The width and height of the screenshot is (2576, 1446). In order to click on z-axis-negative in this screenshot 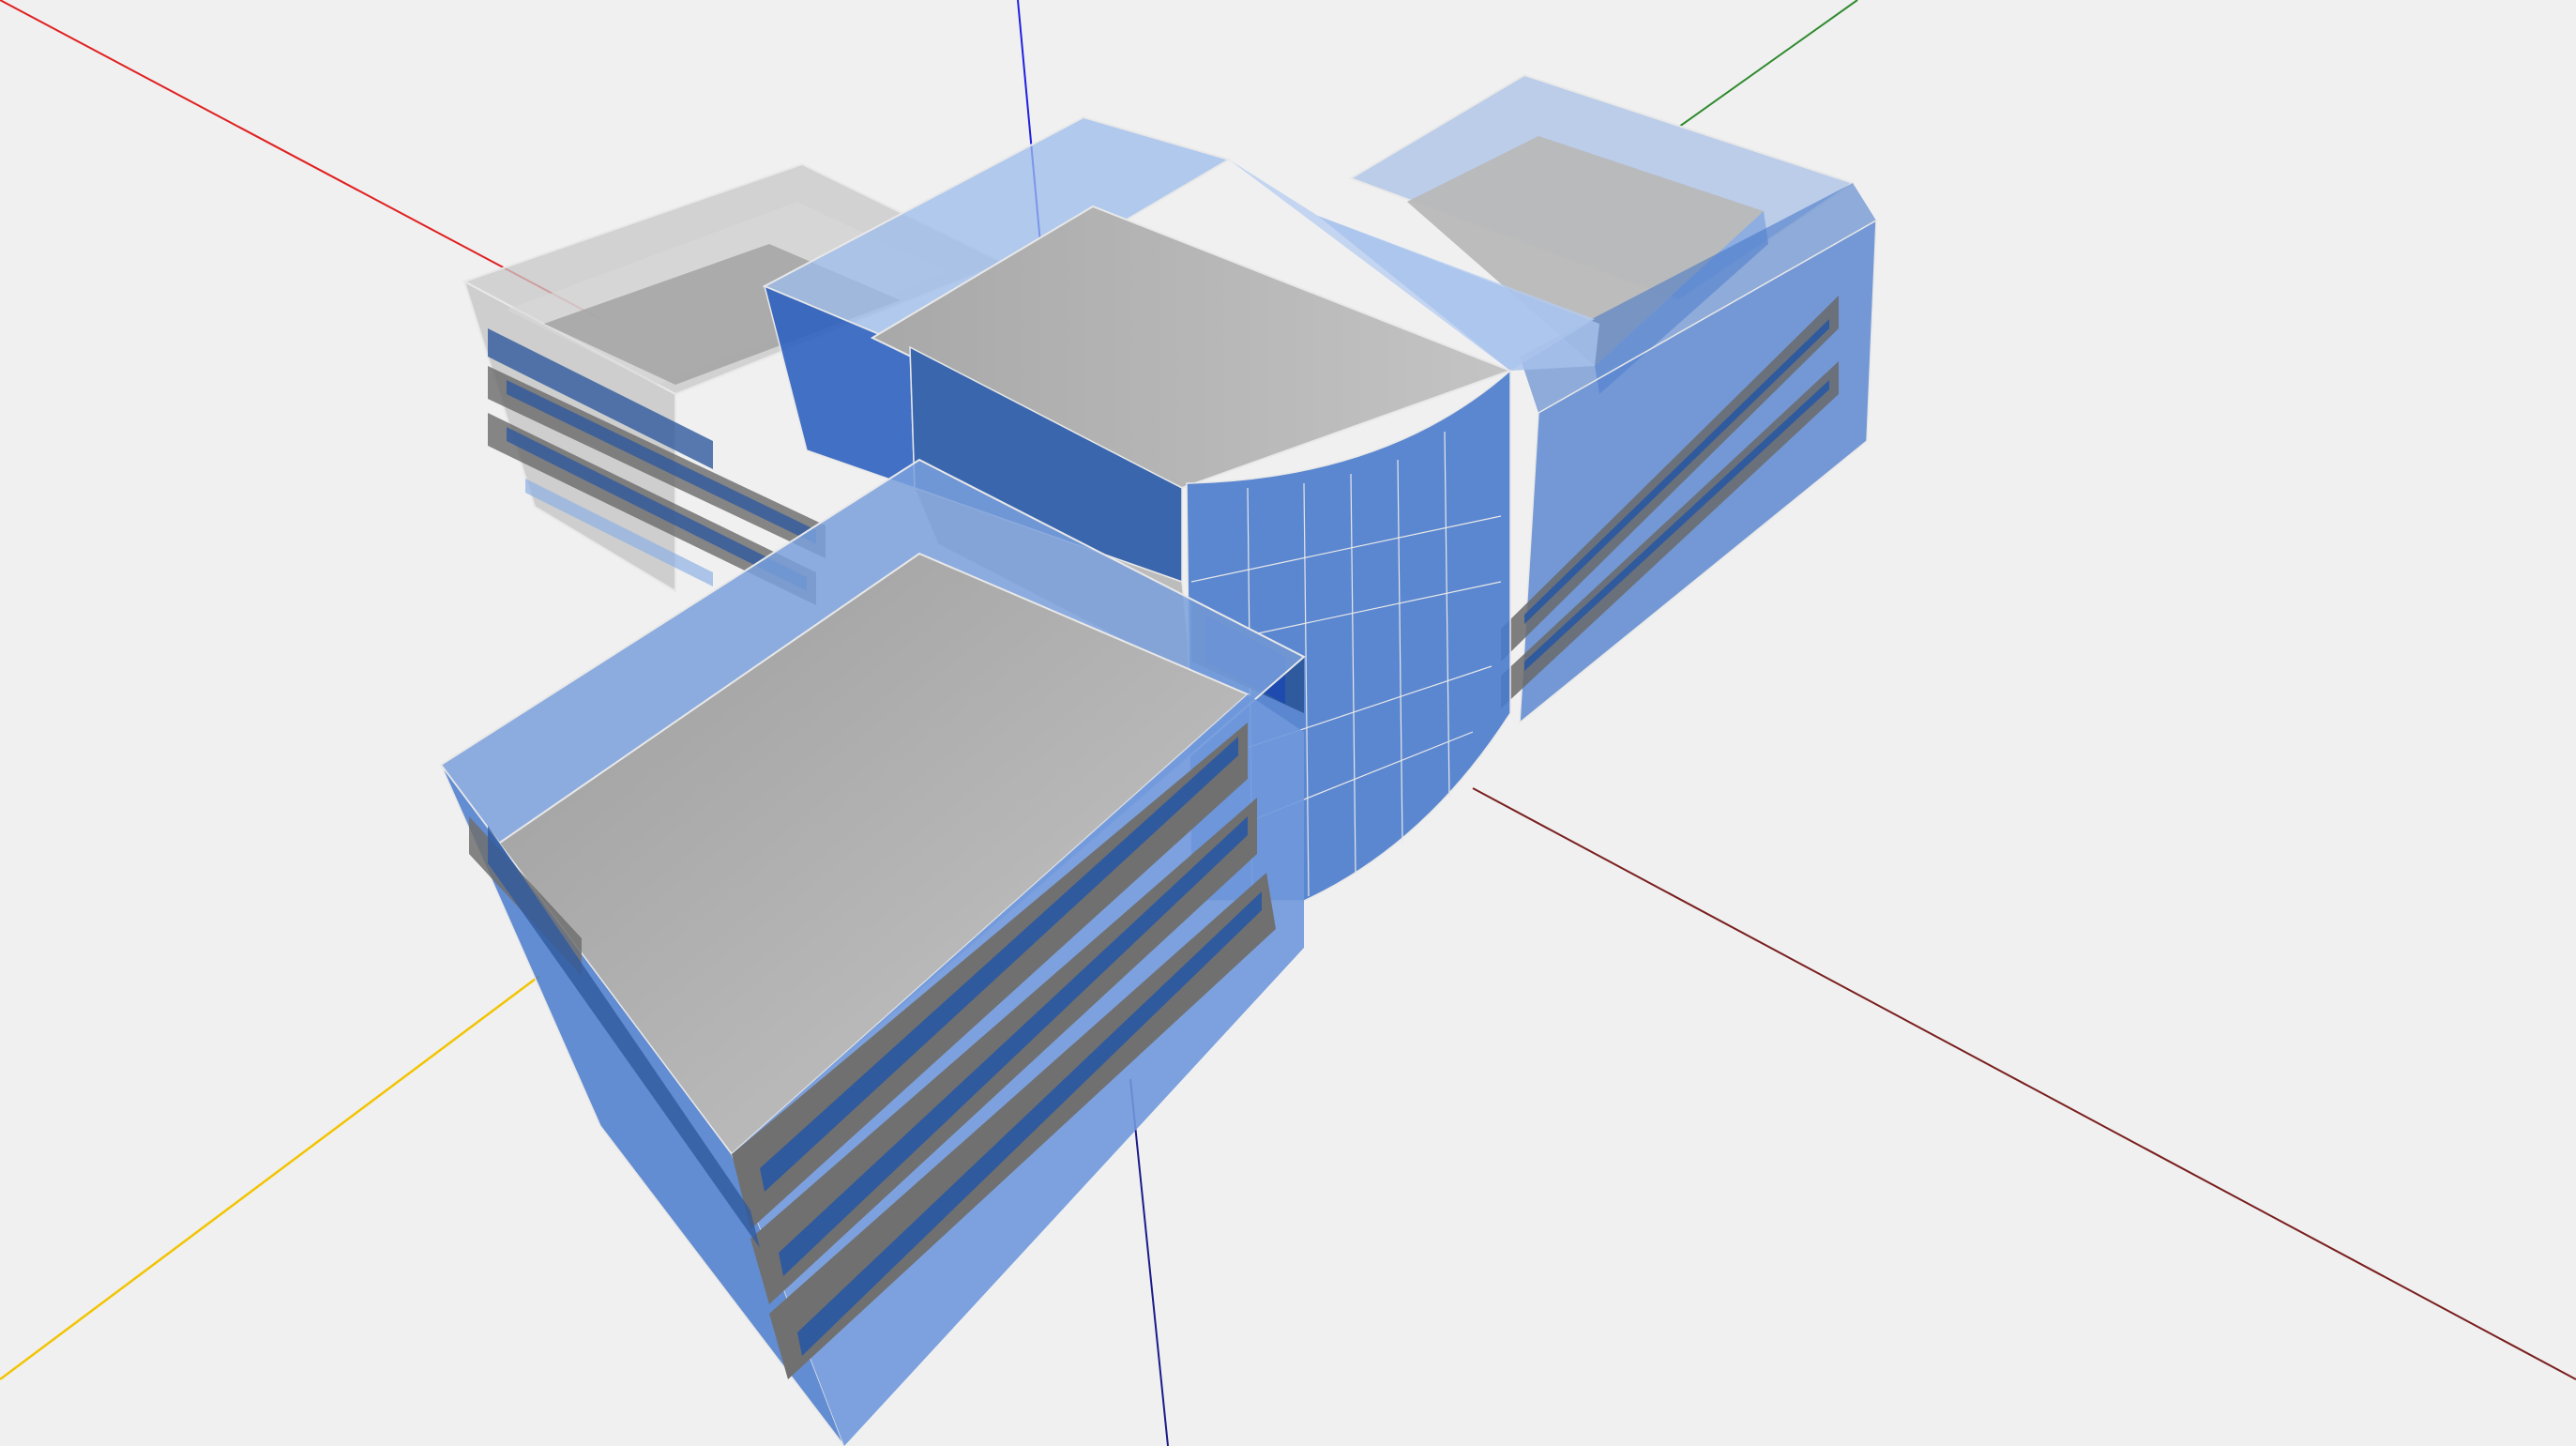, I will do `click(1149, 1262)`.